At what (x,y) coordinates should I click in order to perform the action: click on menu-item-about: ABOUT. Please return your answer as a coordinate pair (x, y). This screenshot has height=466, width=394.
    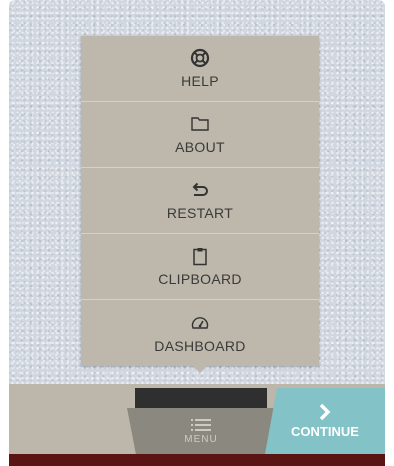
    Looking at the image, I should click on (200, 135).